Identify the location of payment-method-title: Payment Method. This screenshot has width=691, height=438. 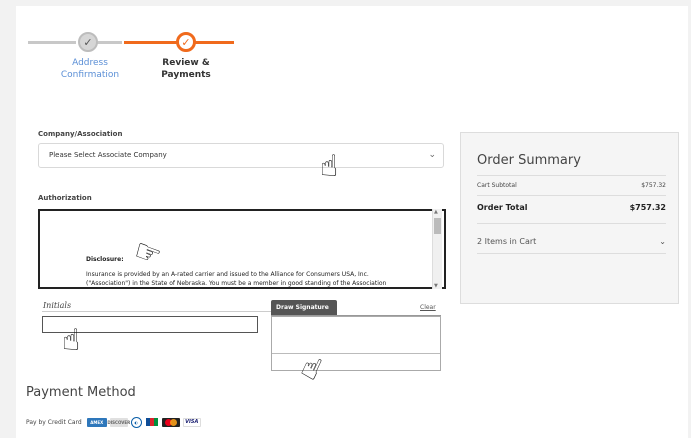
(81, 392).